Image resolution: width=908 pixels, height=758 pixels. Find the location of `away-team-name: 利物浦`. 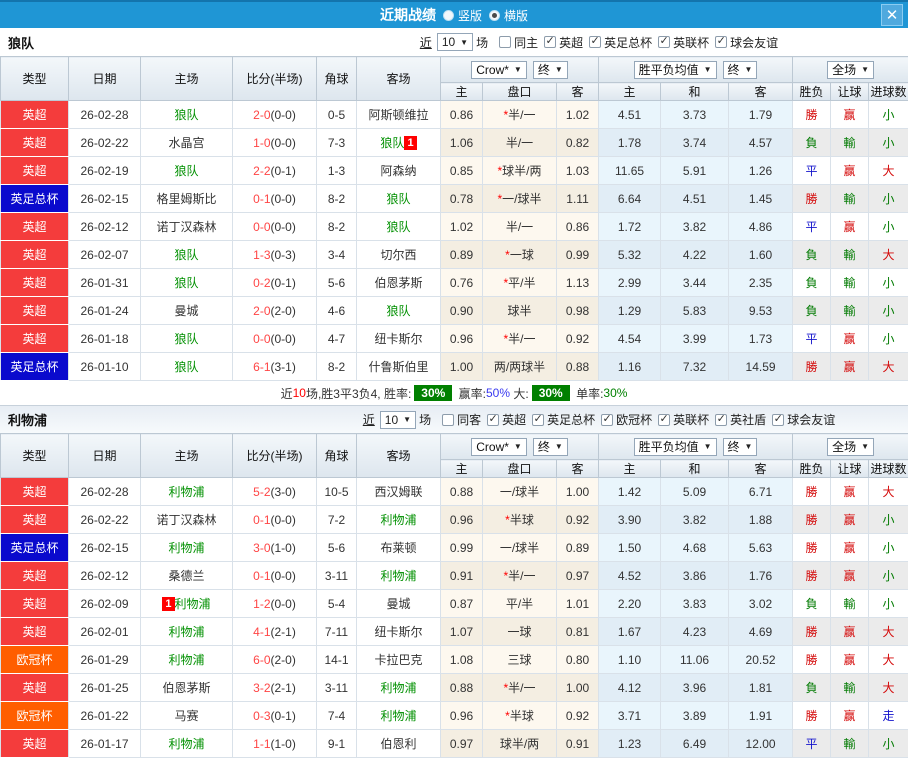

away-team-name: 利物浦 is located at coordinates (398, 716).